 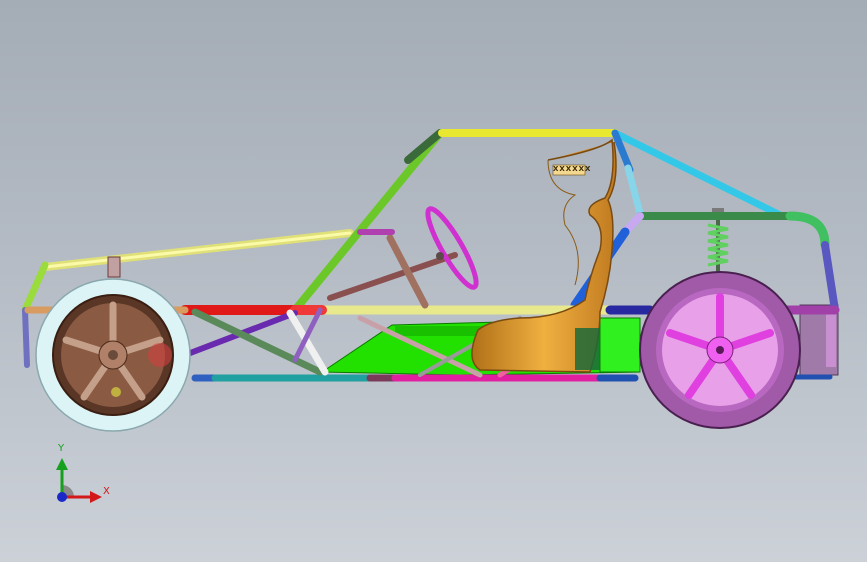 What do you see at coordinates (61, 448) in the screenshot?
I see `y-axis-label: Y` at bounding box center [61, 448].